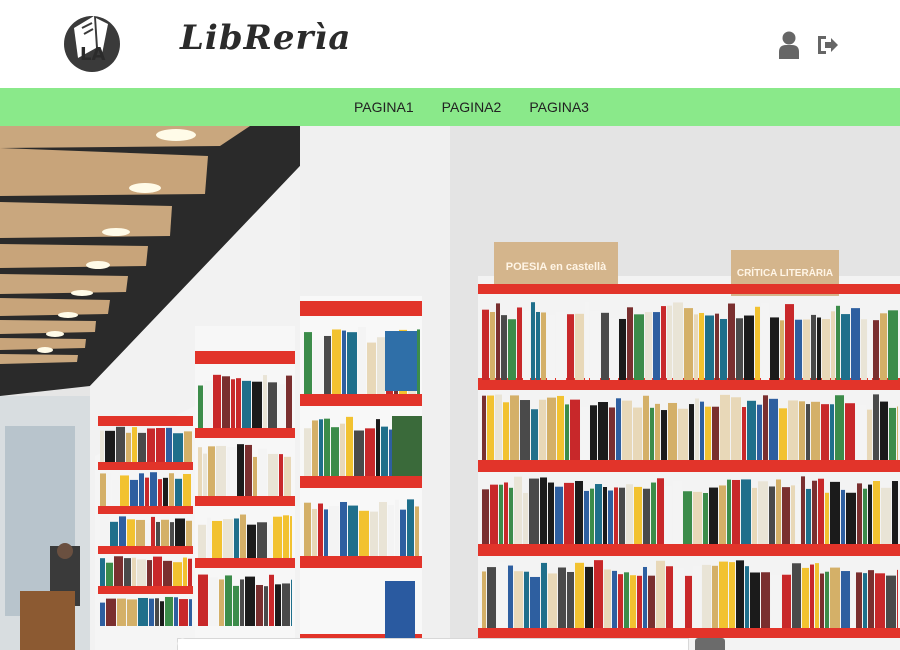 This screenshot has height=650, width=900. Describe the element at coordinates (559, 107) in the screenshot. I see `nav-link-pagina3: PAGINA3` at that location.